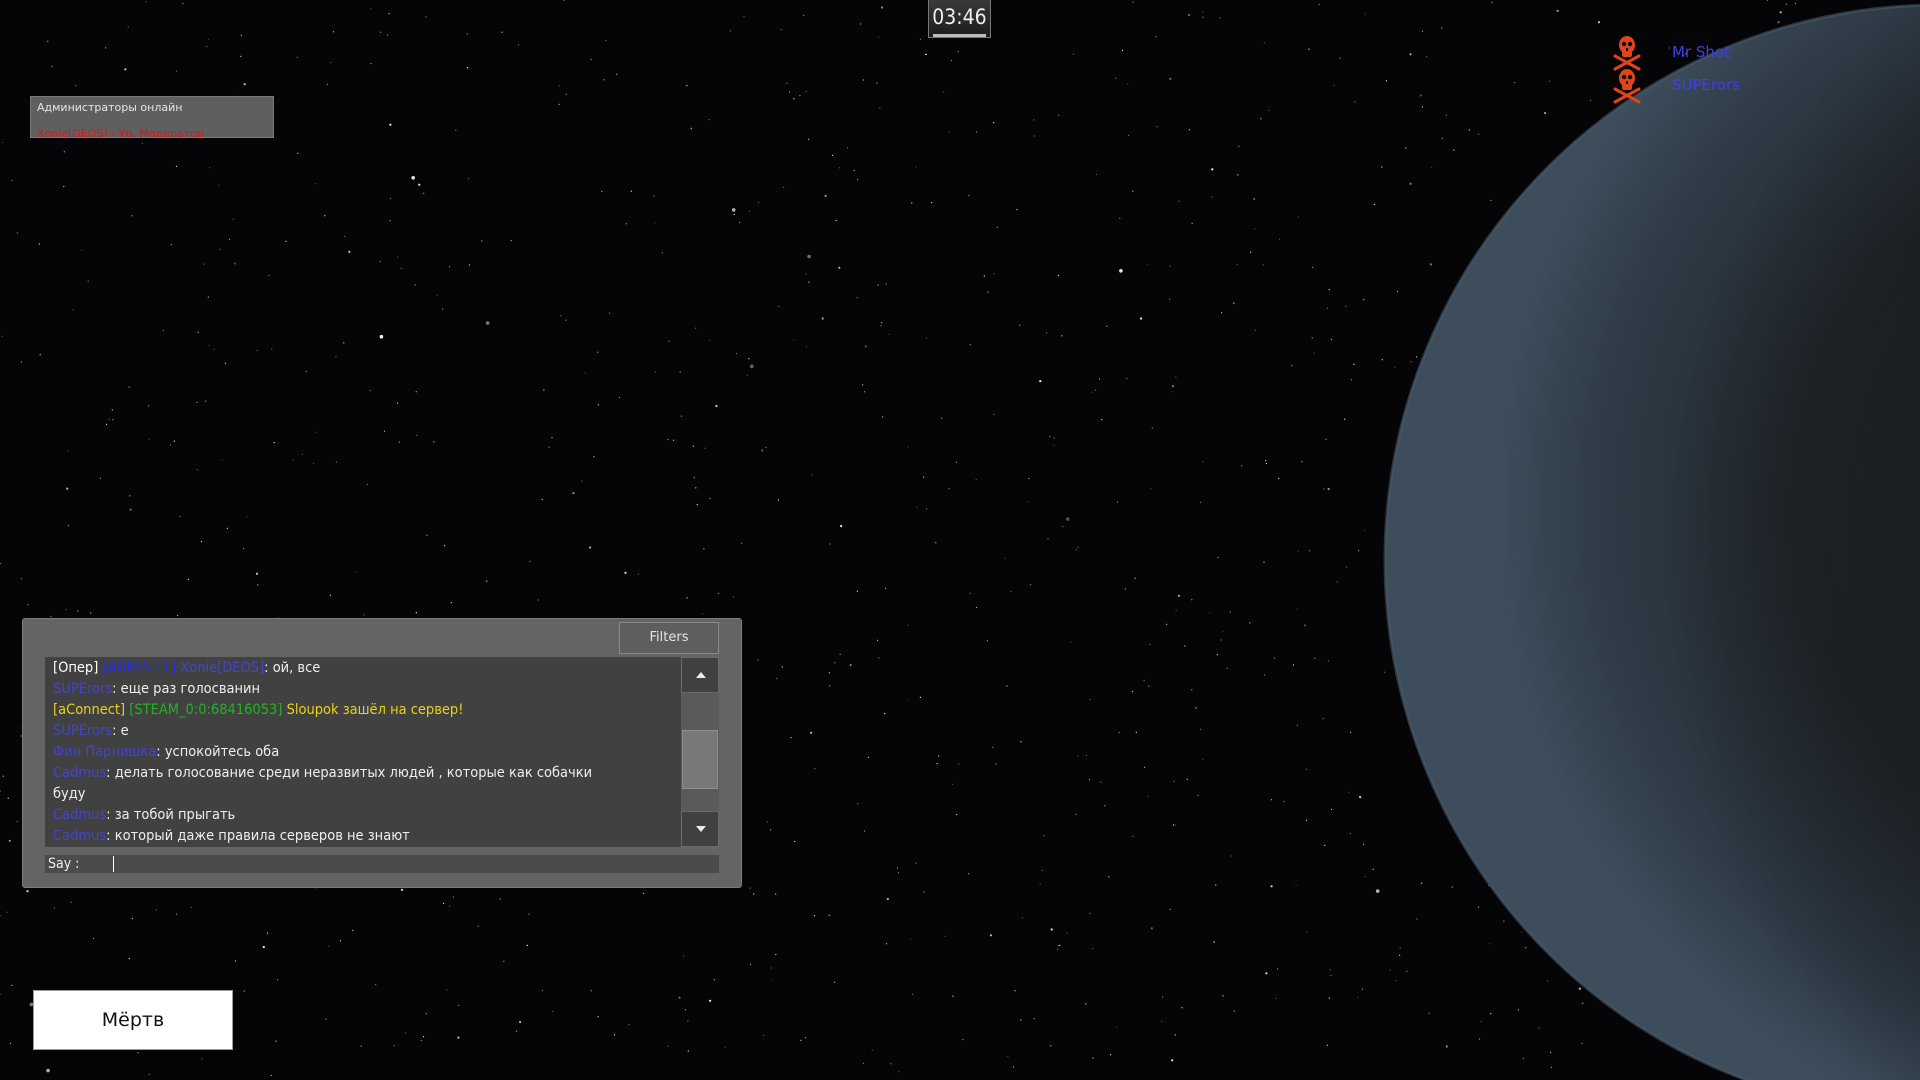 This screenshot has width=1920, height=1080. Describe the element at coordinates (700, 675) in the screenshot. I see `scroll-up-button` at that location.